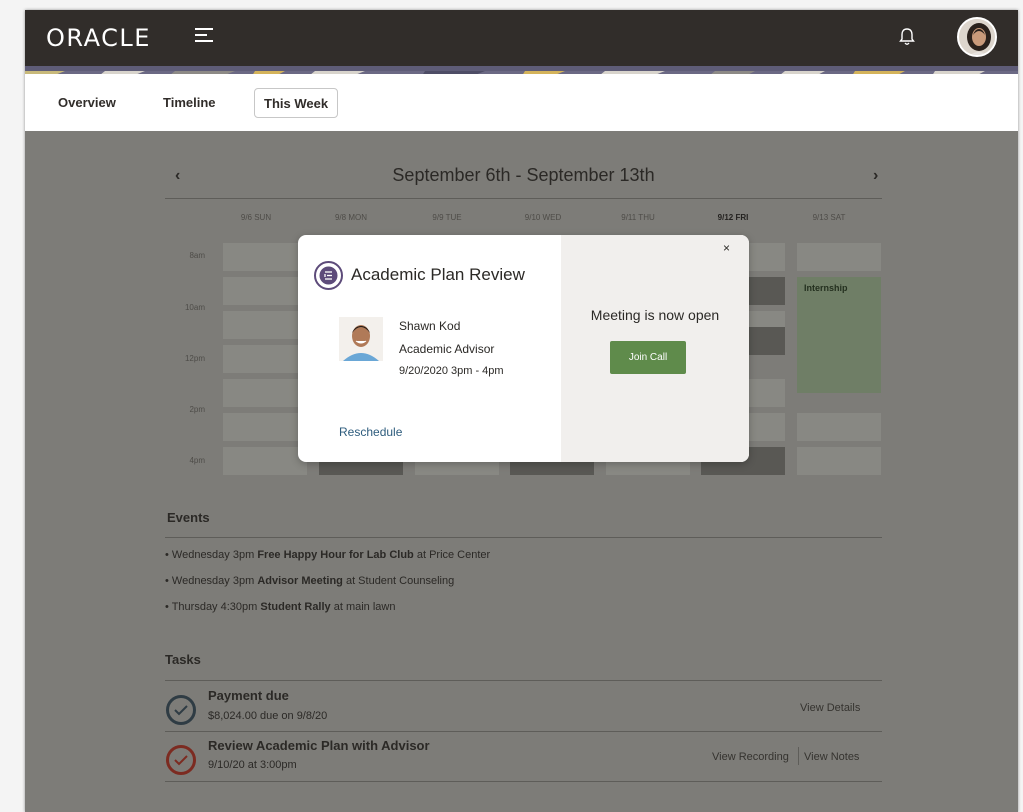  I want to click on meeting-datetime: 9/20/2020 3pm - 4pm, so click(451, 371).